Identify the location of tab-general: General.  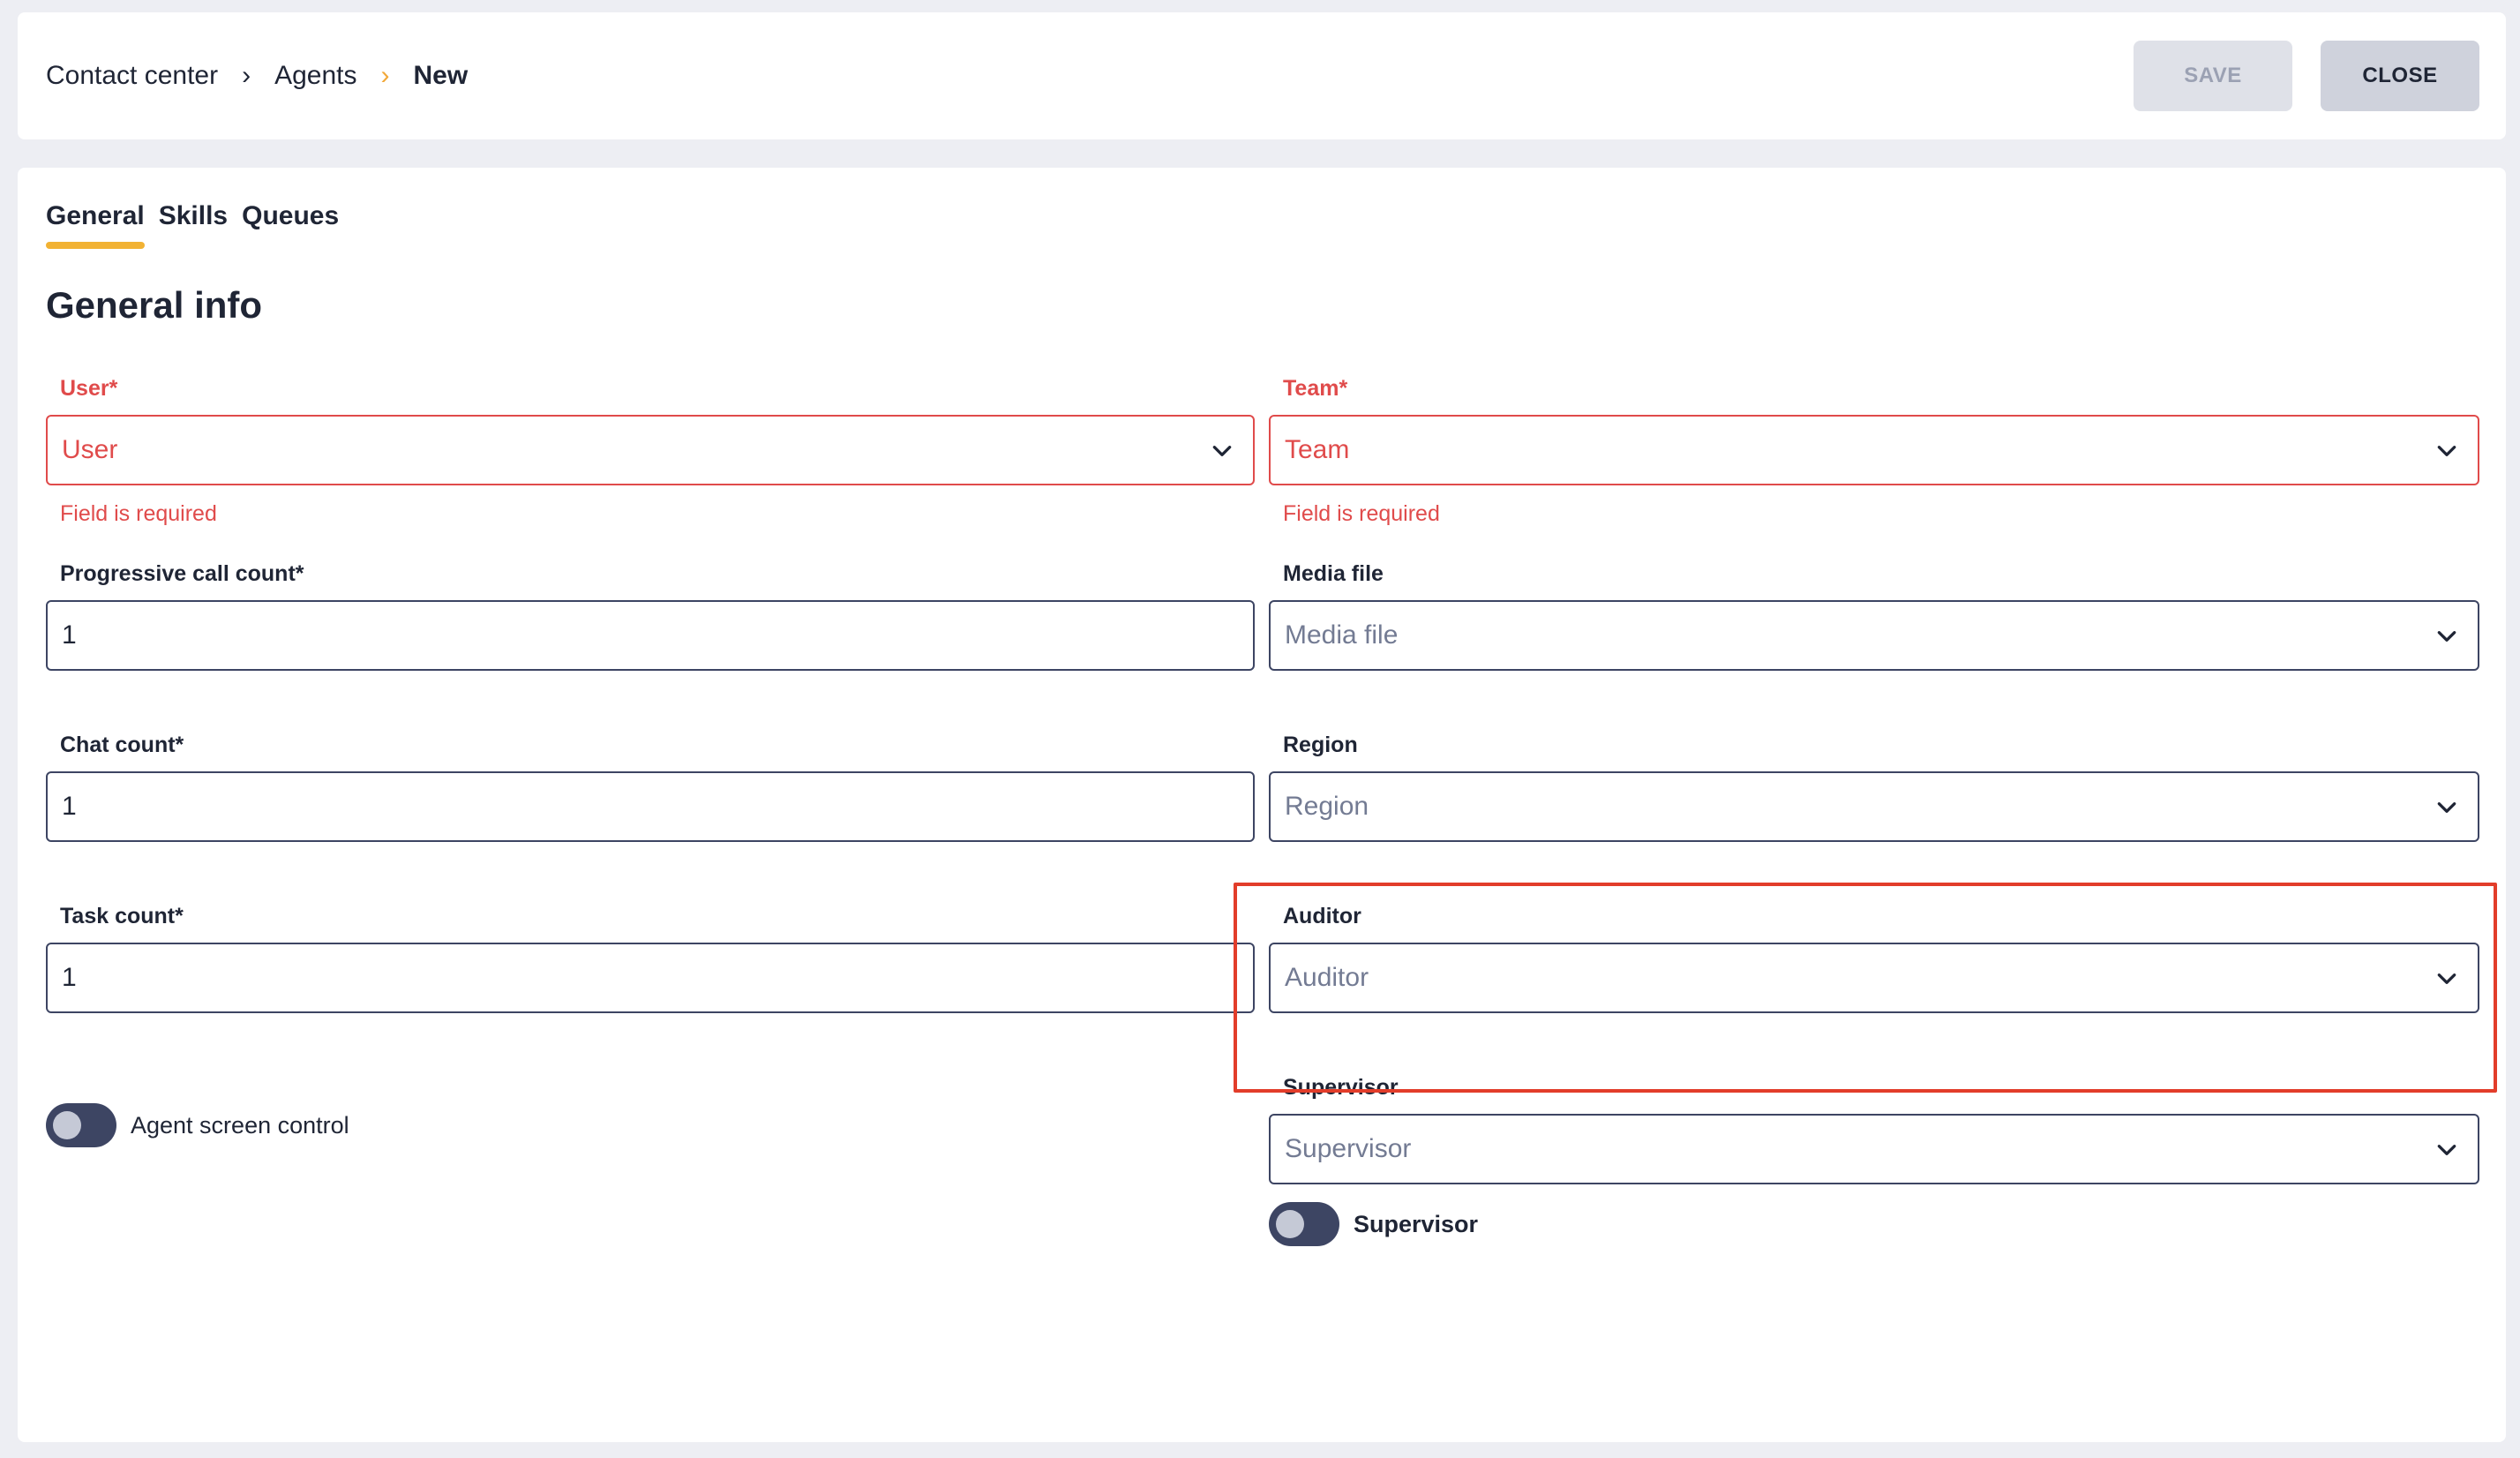
(95, 225).